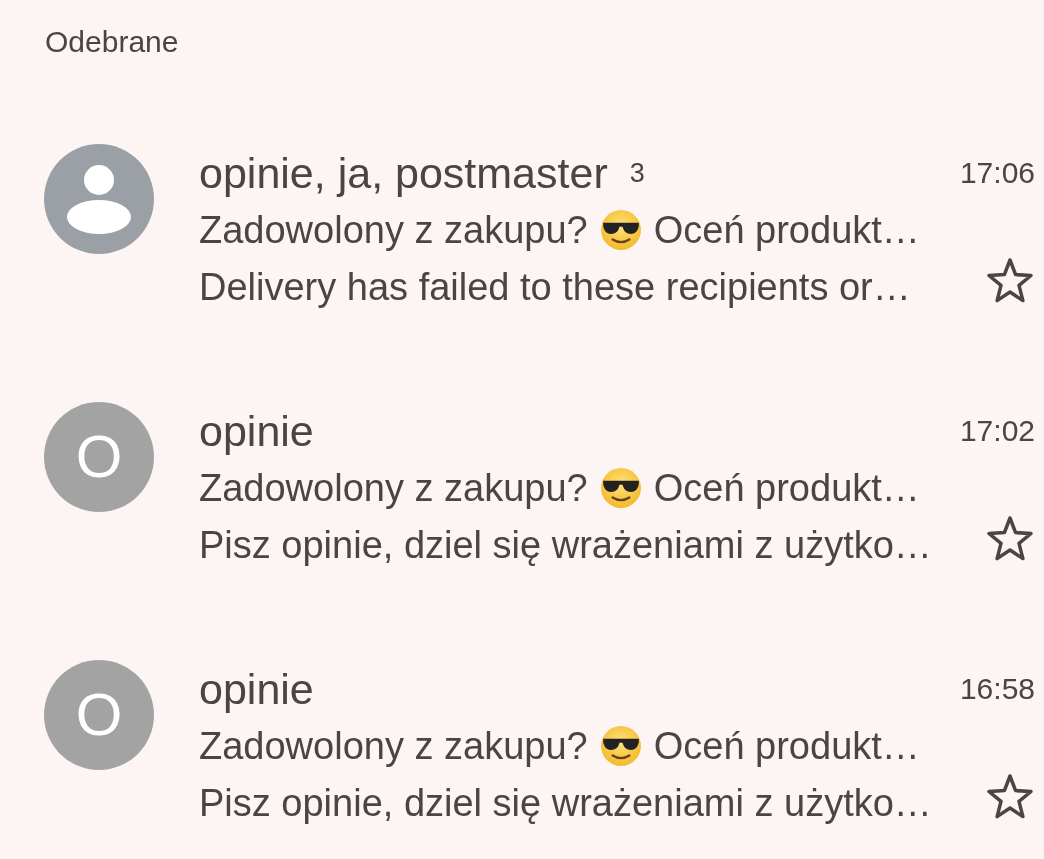 Image resolution: width=1044 pixels, height=859 pixels. I want to click on folder-title: Odebrane, so click(112, 42).